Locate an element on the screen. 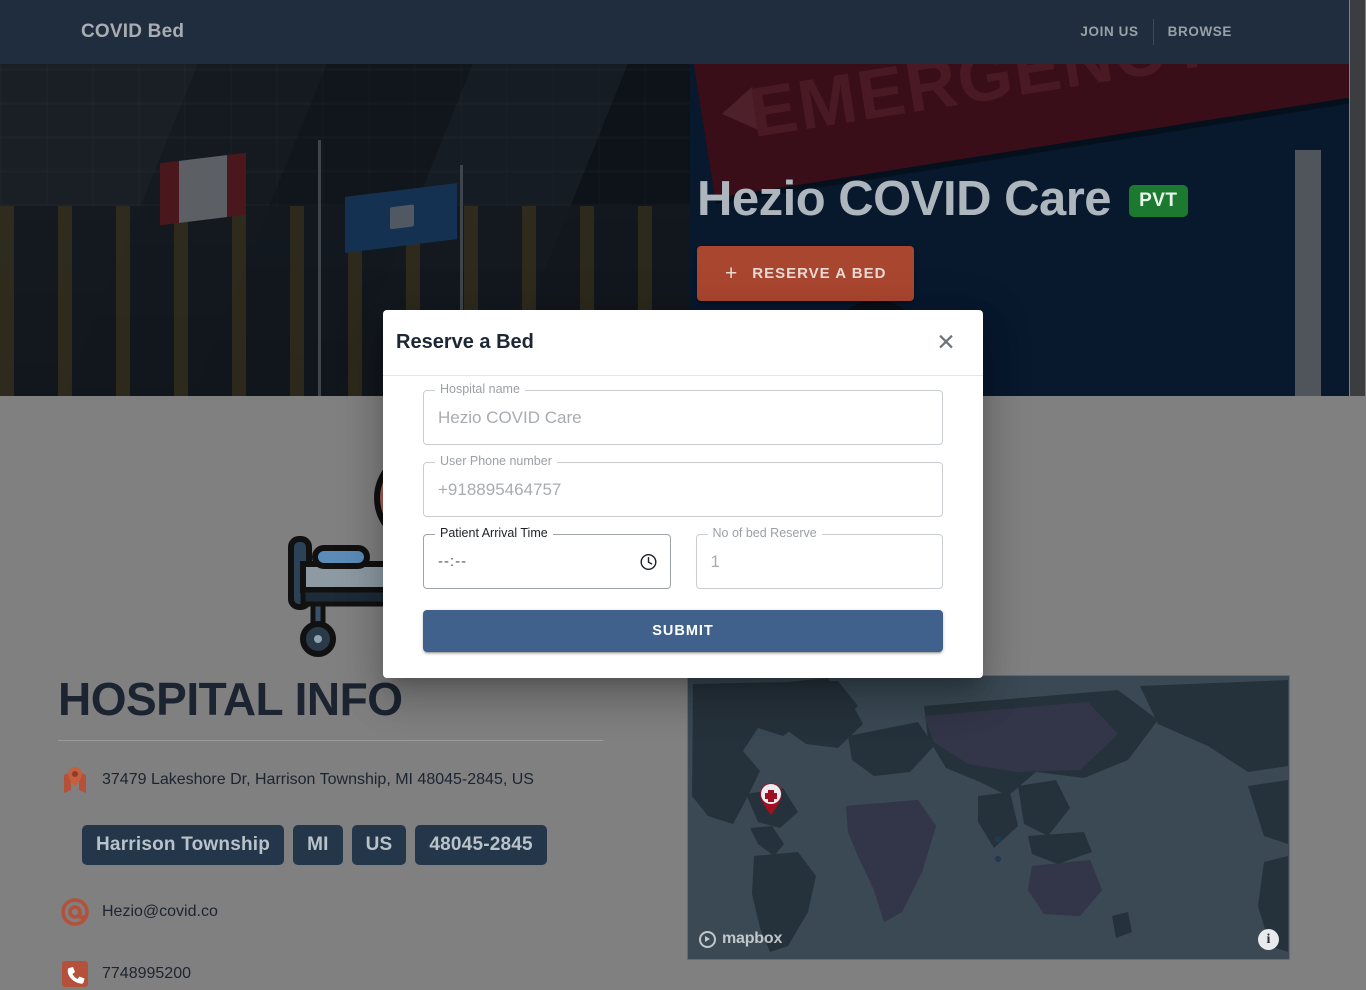 The height and width of the screenshot is (990, 1366). bed-count-label: No of bed Reserve is located at coordinates (764, 533).